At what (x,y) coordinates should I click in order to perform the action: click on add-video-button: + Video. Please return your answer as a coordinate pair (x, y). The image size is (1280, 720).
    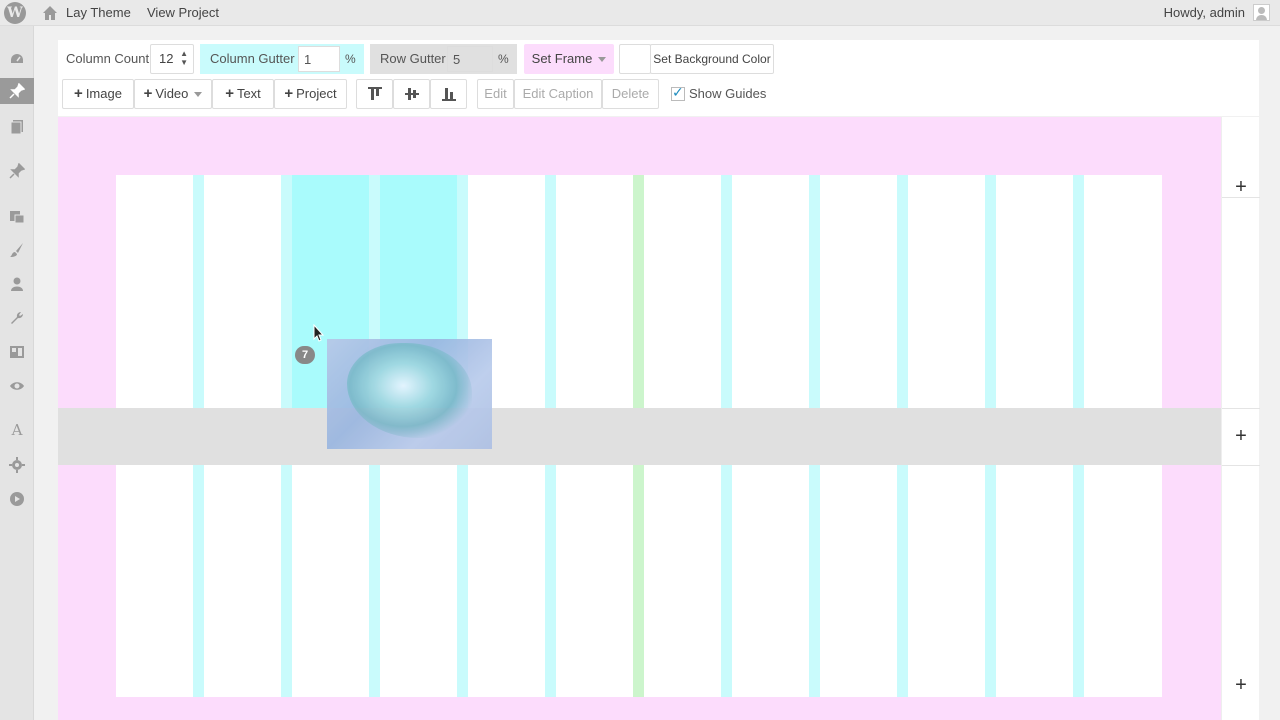
    Looking at the image, I should click on (173, 94).